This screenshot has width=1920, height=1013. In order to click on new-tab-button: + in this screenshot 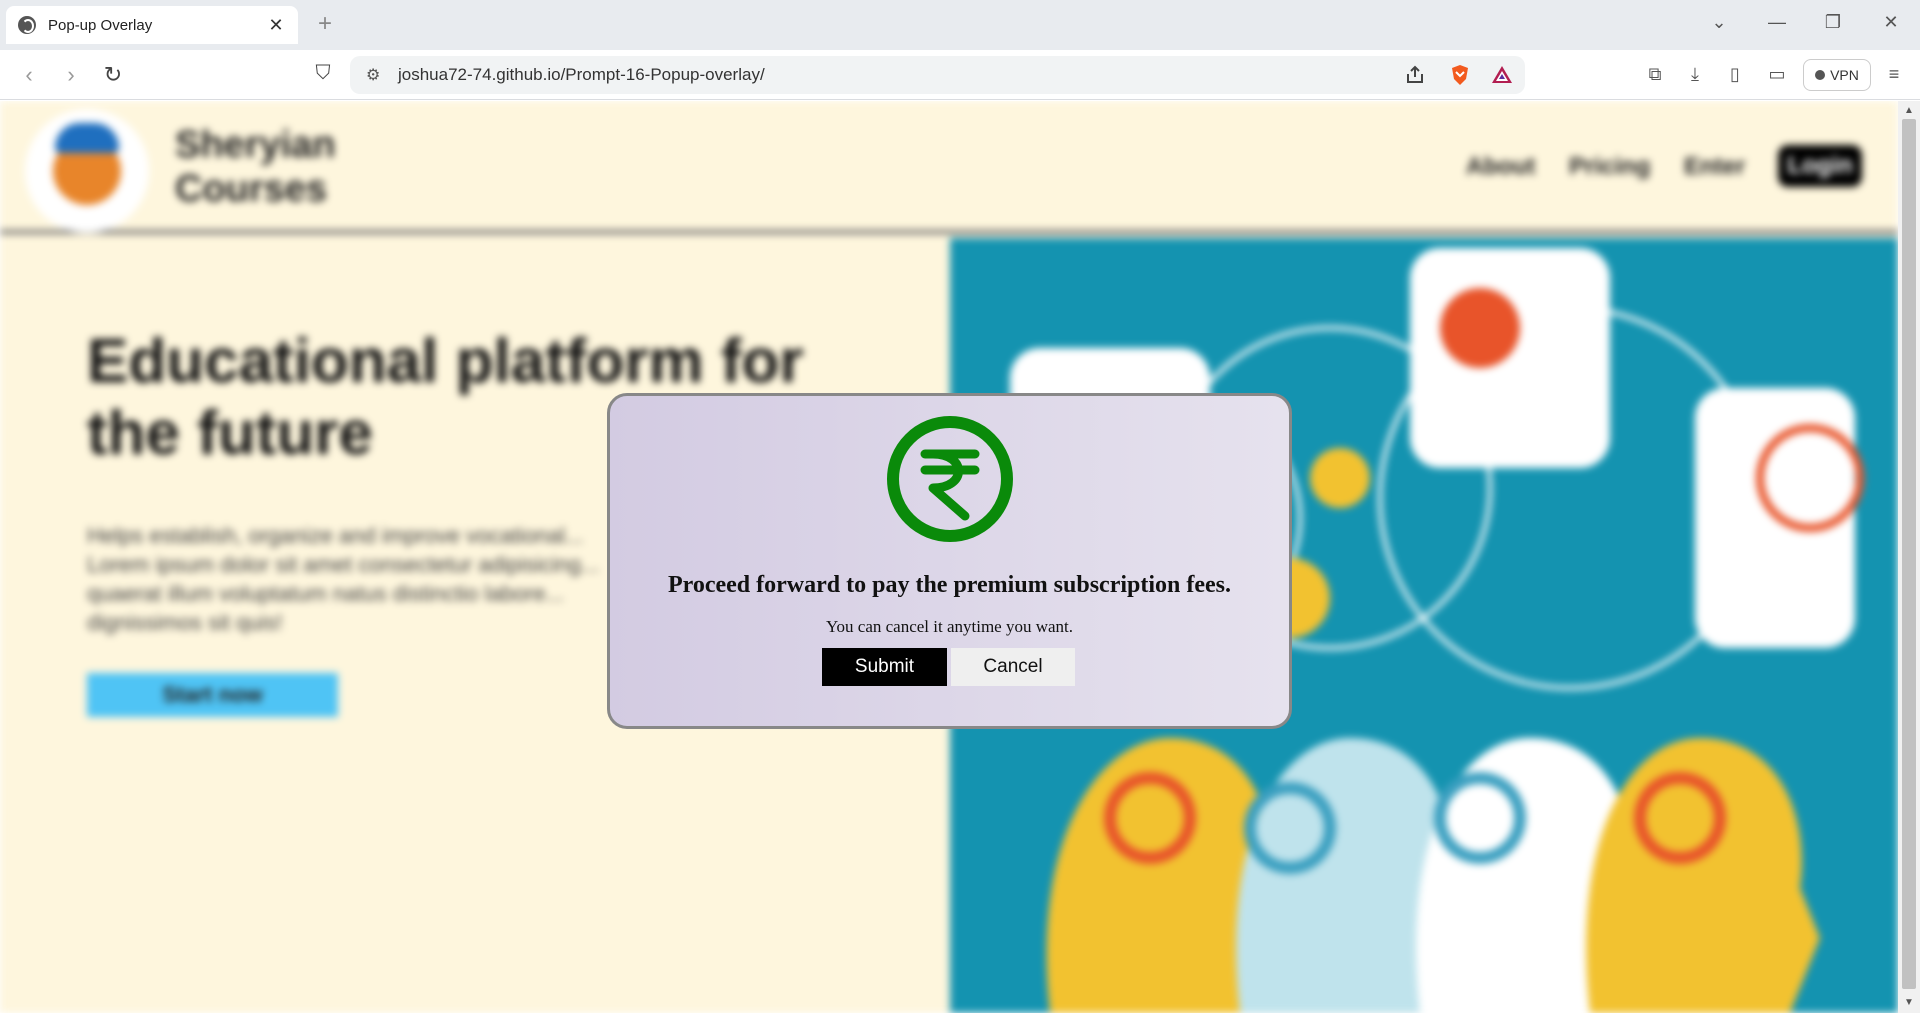, I will do `click(325, 24)`.